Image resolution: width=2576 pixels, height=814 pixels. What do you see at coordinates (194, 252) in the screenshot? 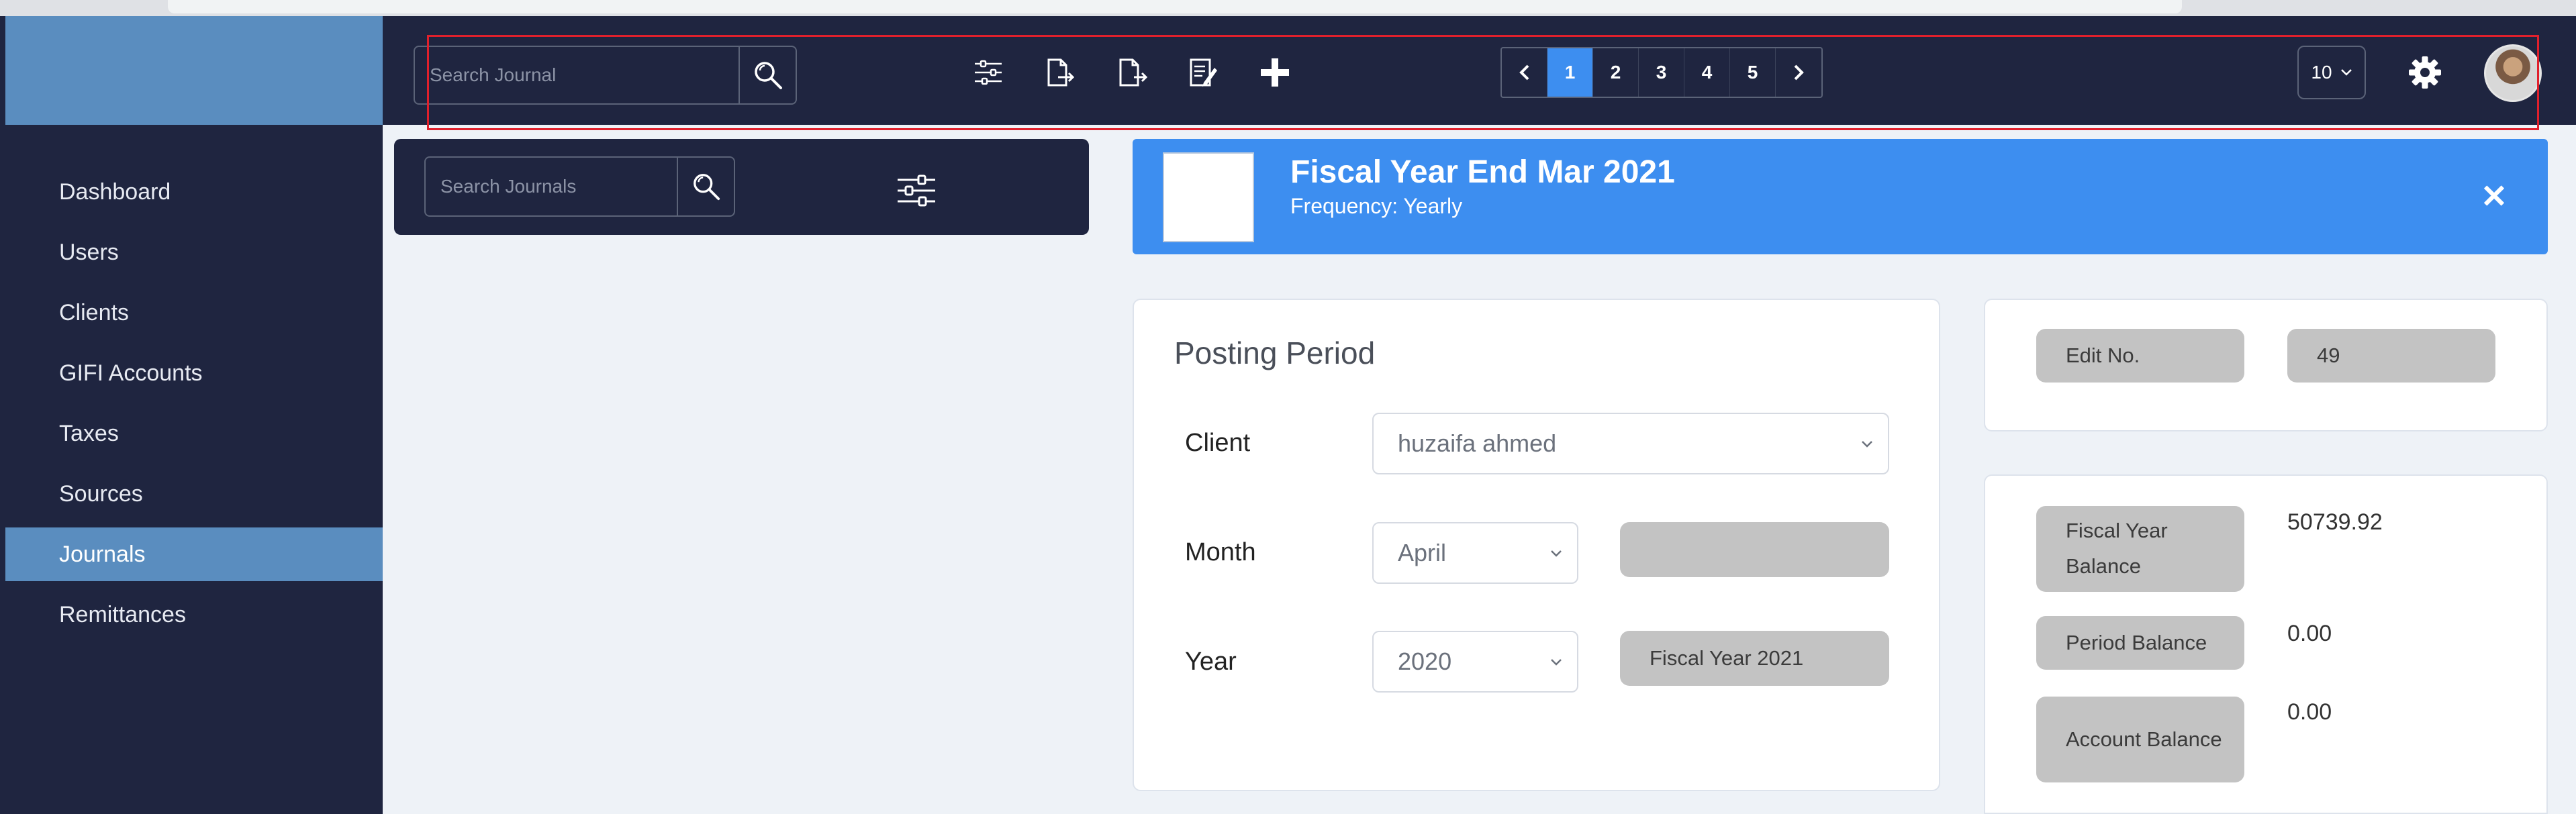
I see `sidebar-item-users: Users` at bounding box center [194, 252].